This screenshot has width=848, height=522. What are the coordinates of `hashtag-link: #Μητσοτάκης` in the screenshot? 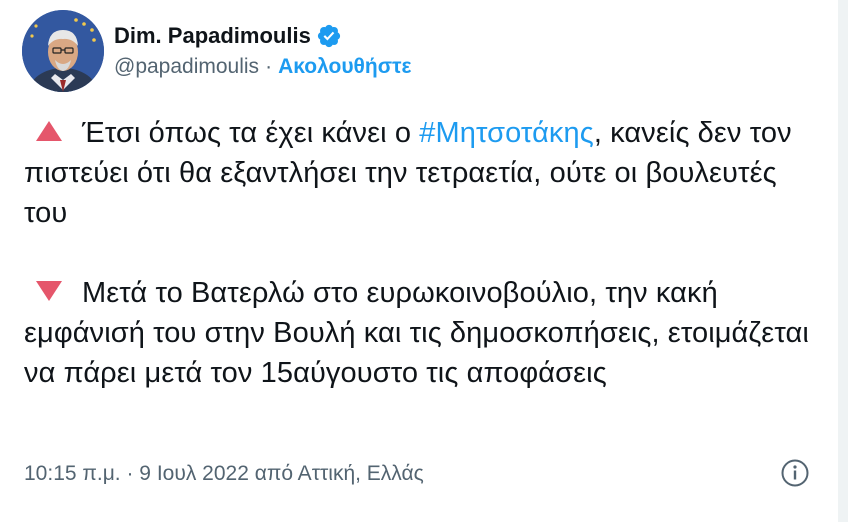 It's located at (506, 133).